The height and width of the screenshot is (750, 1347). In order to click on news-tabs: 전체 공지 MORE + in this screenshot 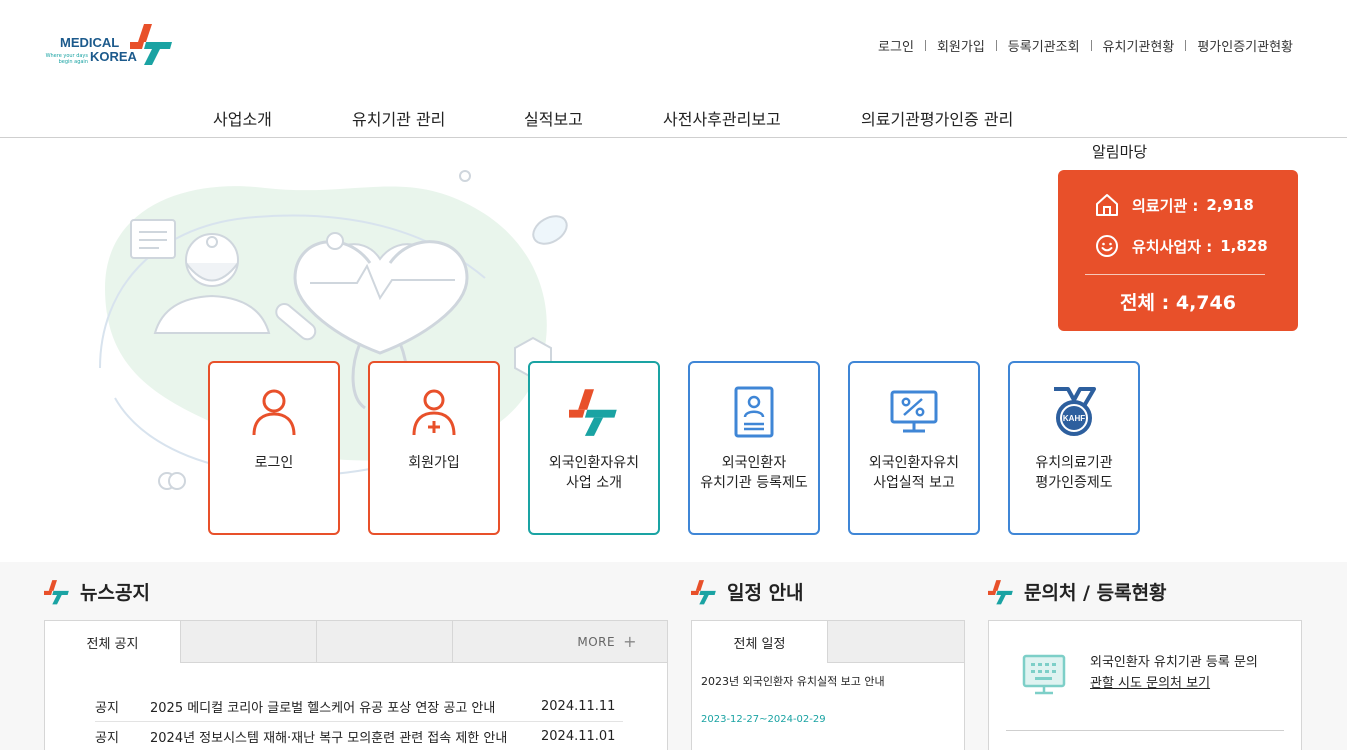, I will do `click(356, 642)`.